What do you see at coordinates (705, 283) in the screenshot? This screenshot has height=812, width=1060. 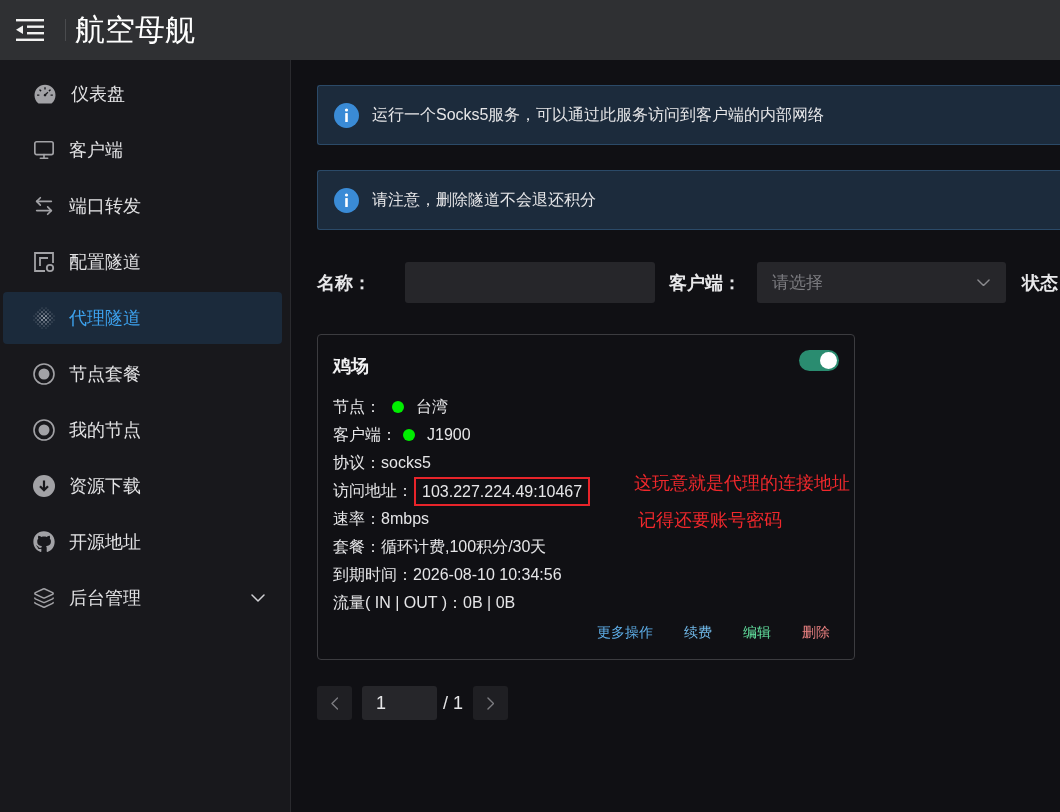 I see `filter-label: 客户端：` at bounding box center [705, 283].